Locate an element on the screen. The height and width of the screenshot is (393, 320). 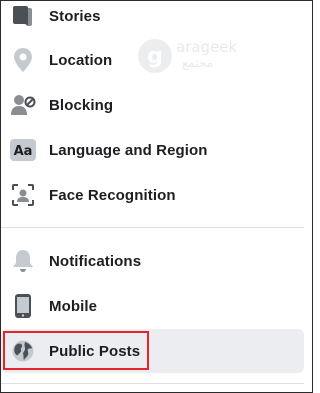
bell-icon is located at coordinates (23, 261).